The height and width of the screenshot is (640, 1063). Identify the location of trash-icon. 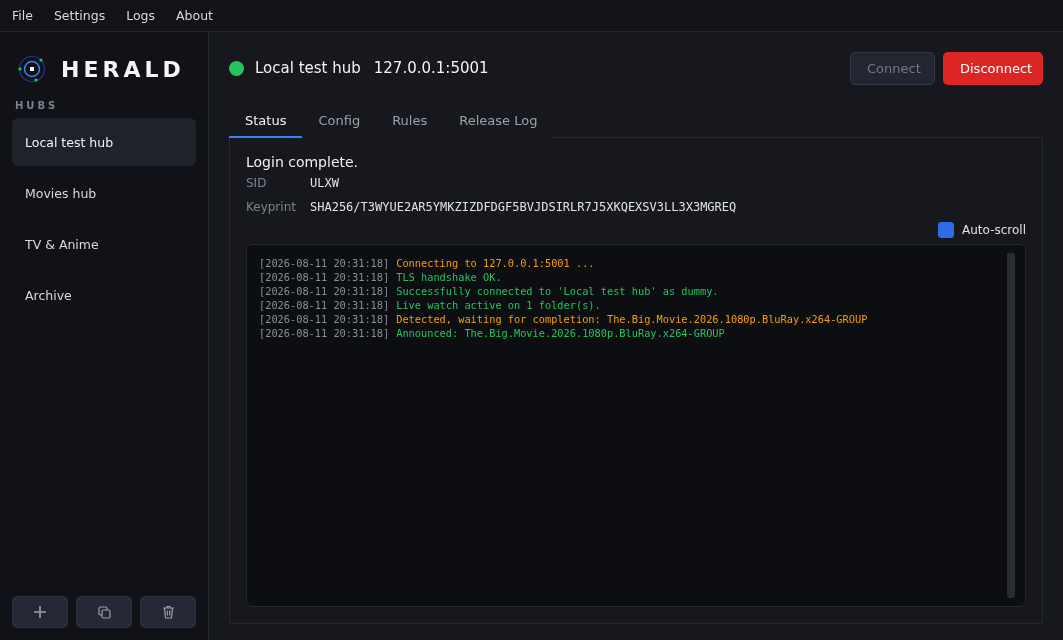
(168, 612).